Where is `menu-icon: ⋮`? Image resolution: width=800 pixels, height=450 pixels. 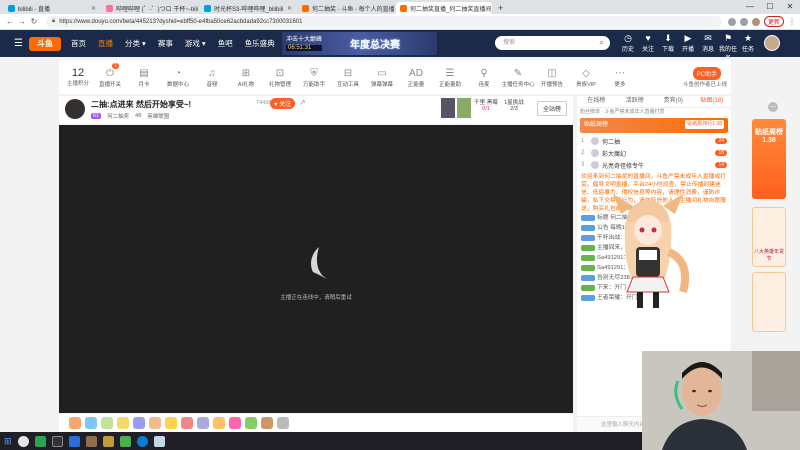
menu-icon: ⋮ is located at coordinates (792, 21).